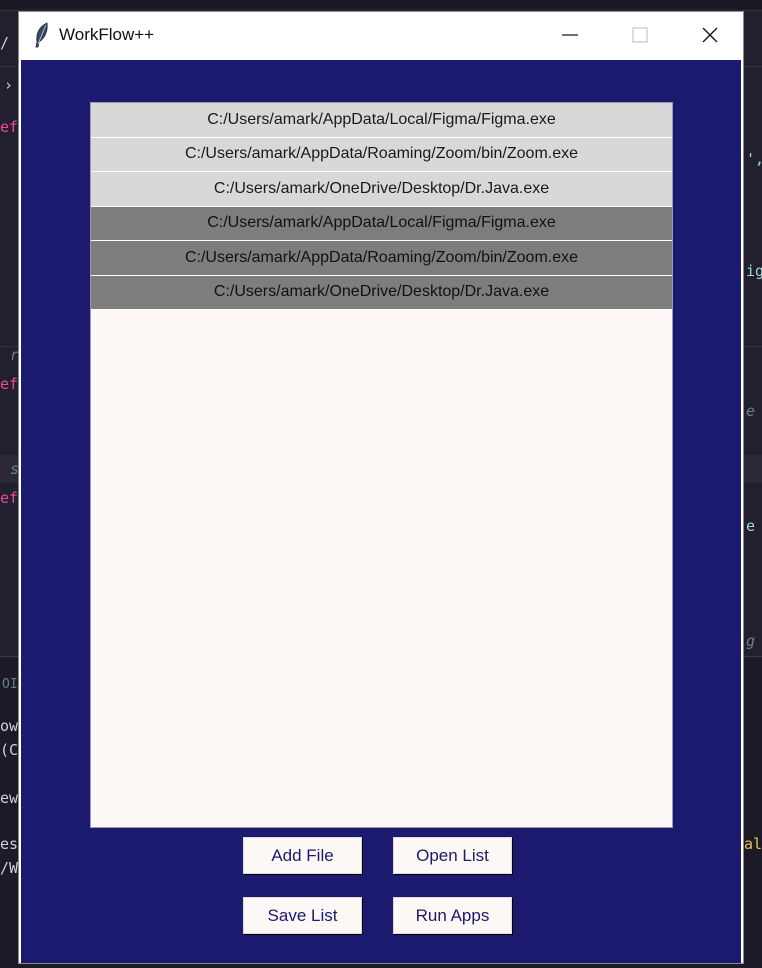 The height and width of the screenshot is (968, 762). I want to click on background-text: ',, so click(754, 159).